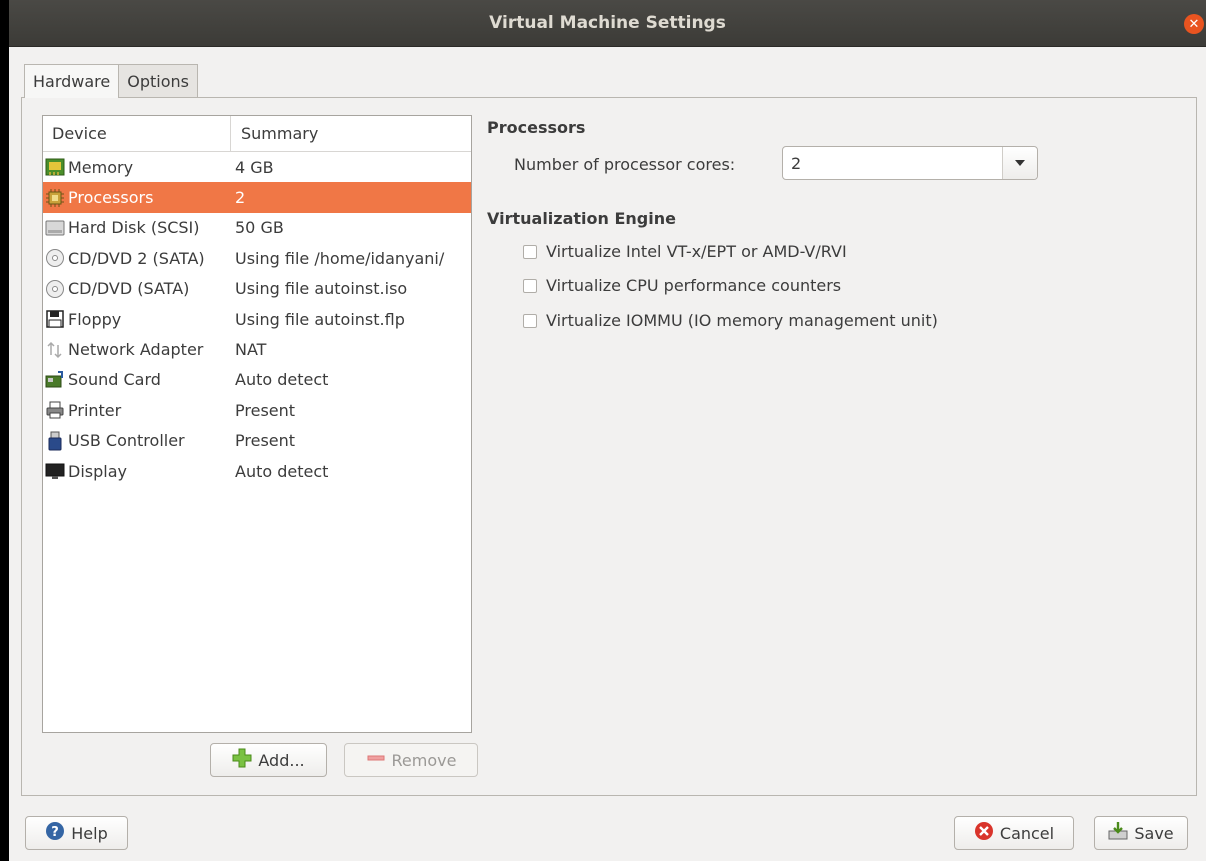 This screenshot has width=1206, height=861. I want to click on device-row-memory: Memory 4 GB, so click(257, 167).